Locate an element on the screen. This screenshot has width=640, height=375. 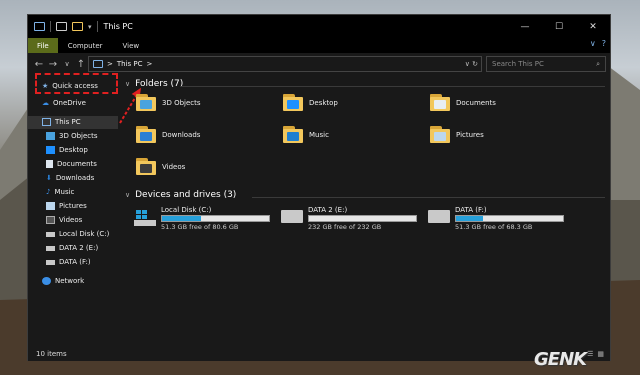
picture-icon is located at coordinates (50, 206).